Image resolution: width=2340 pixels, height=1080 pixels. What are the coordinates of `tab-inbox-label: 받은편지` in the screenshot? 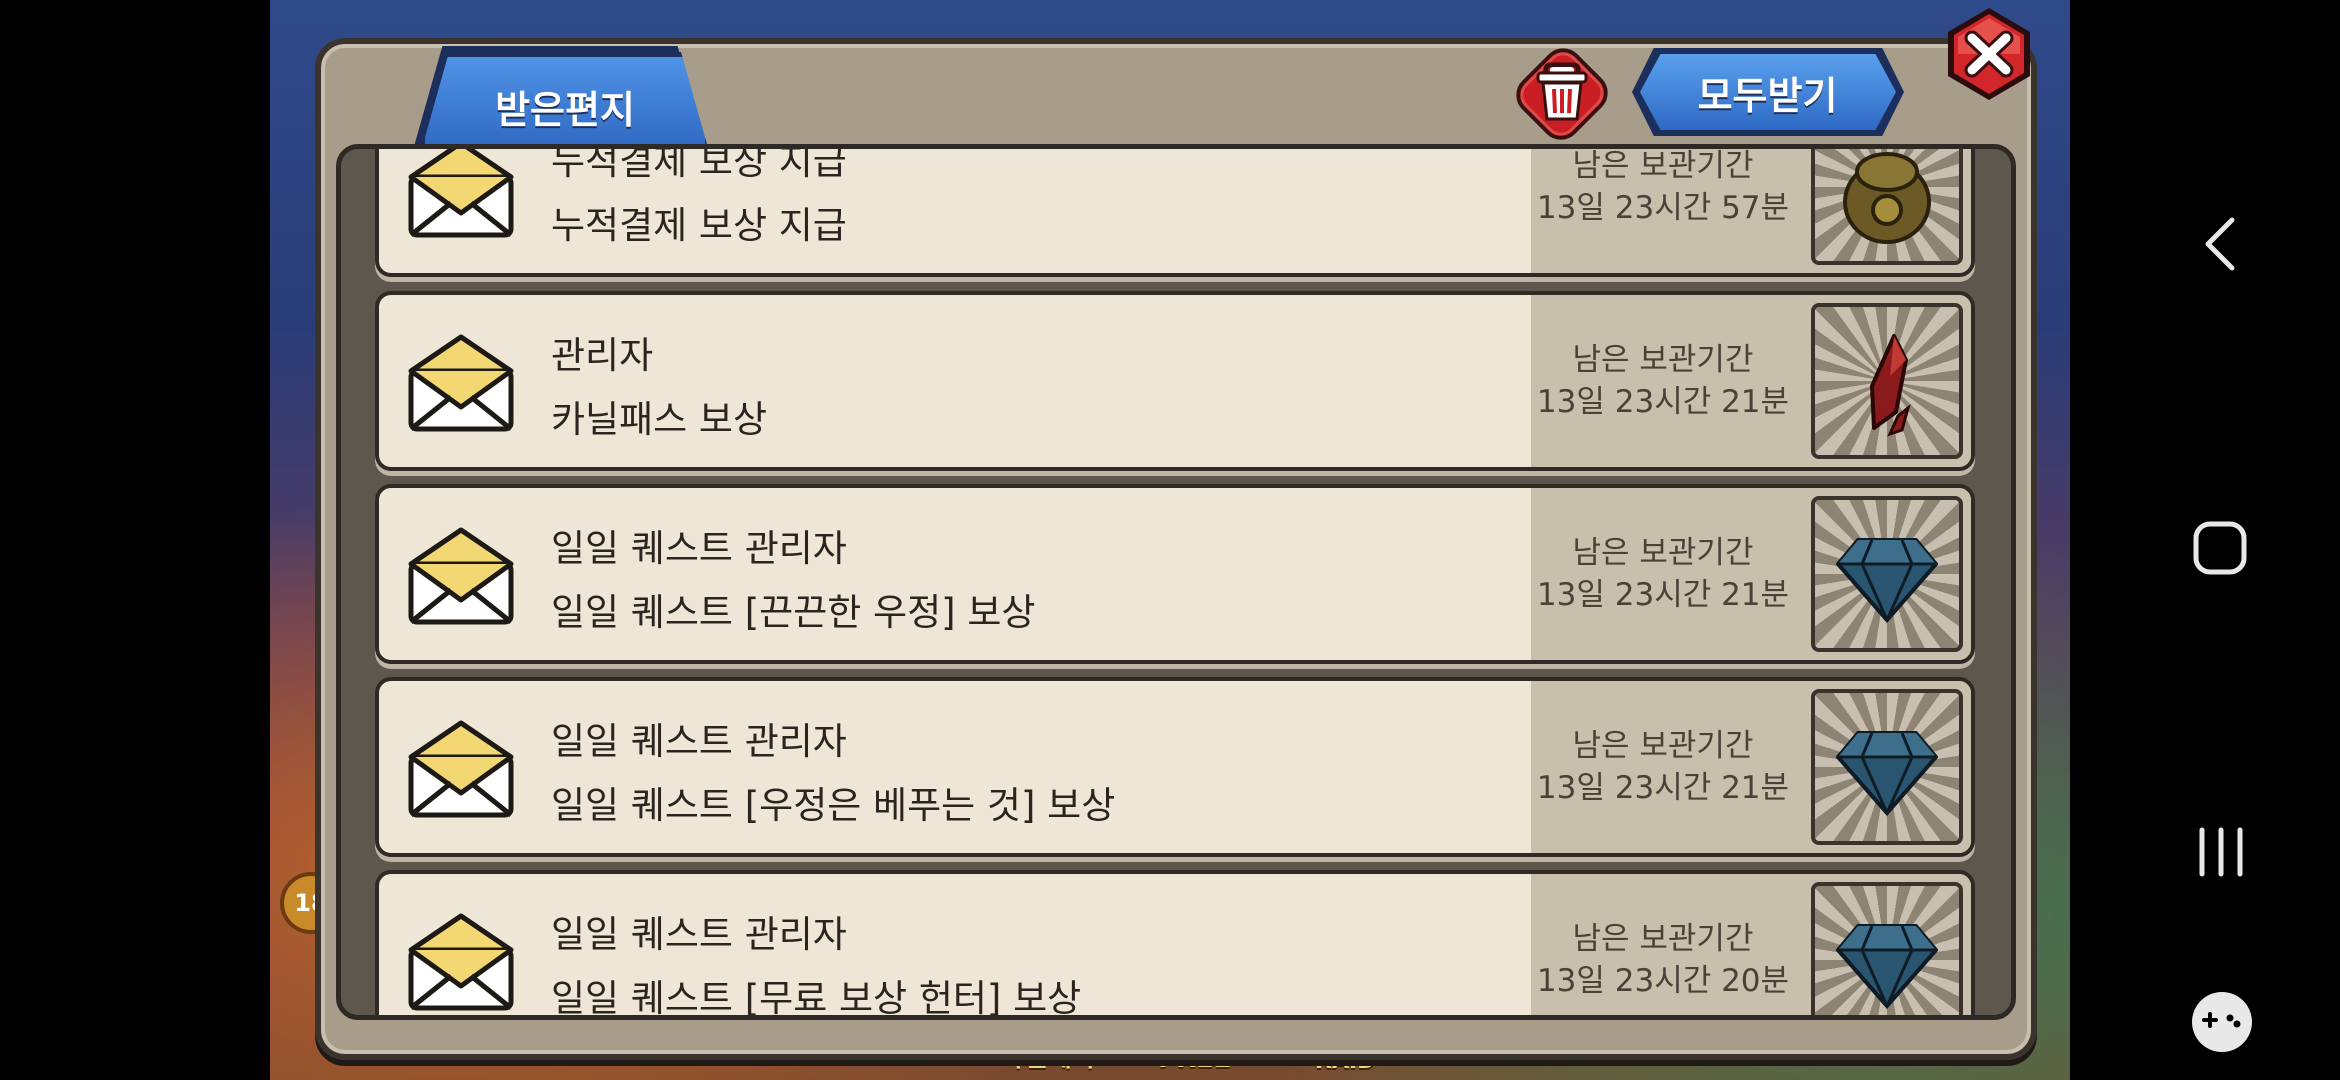 It's located at (565, 109).